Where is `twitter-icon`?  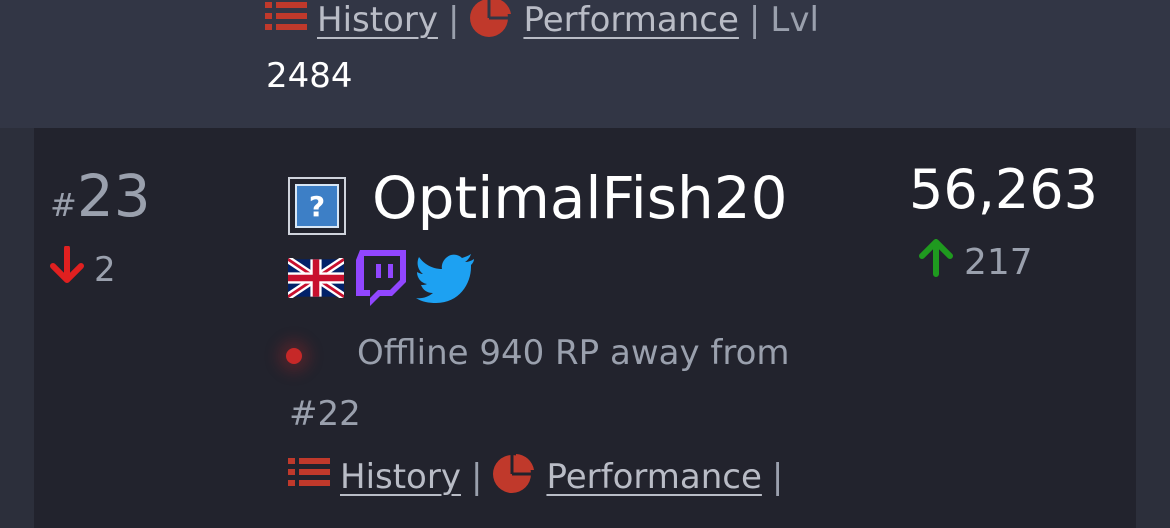 twitter-icon is located at coordinates (446, 280).